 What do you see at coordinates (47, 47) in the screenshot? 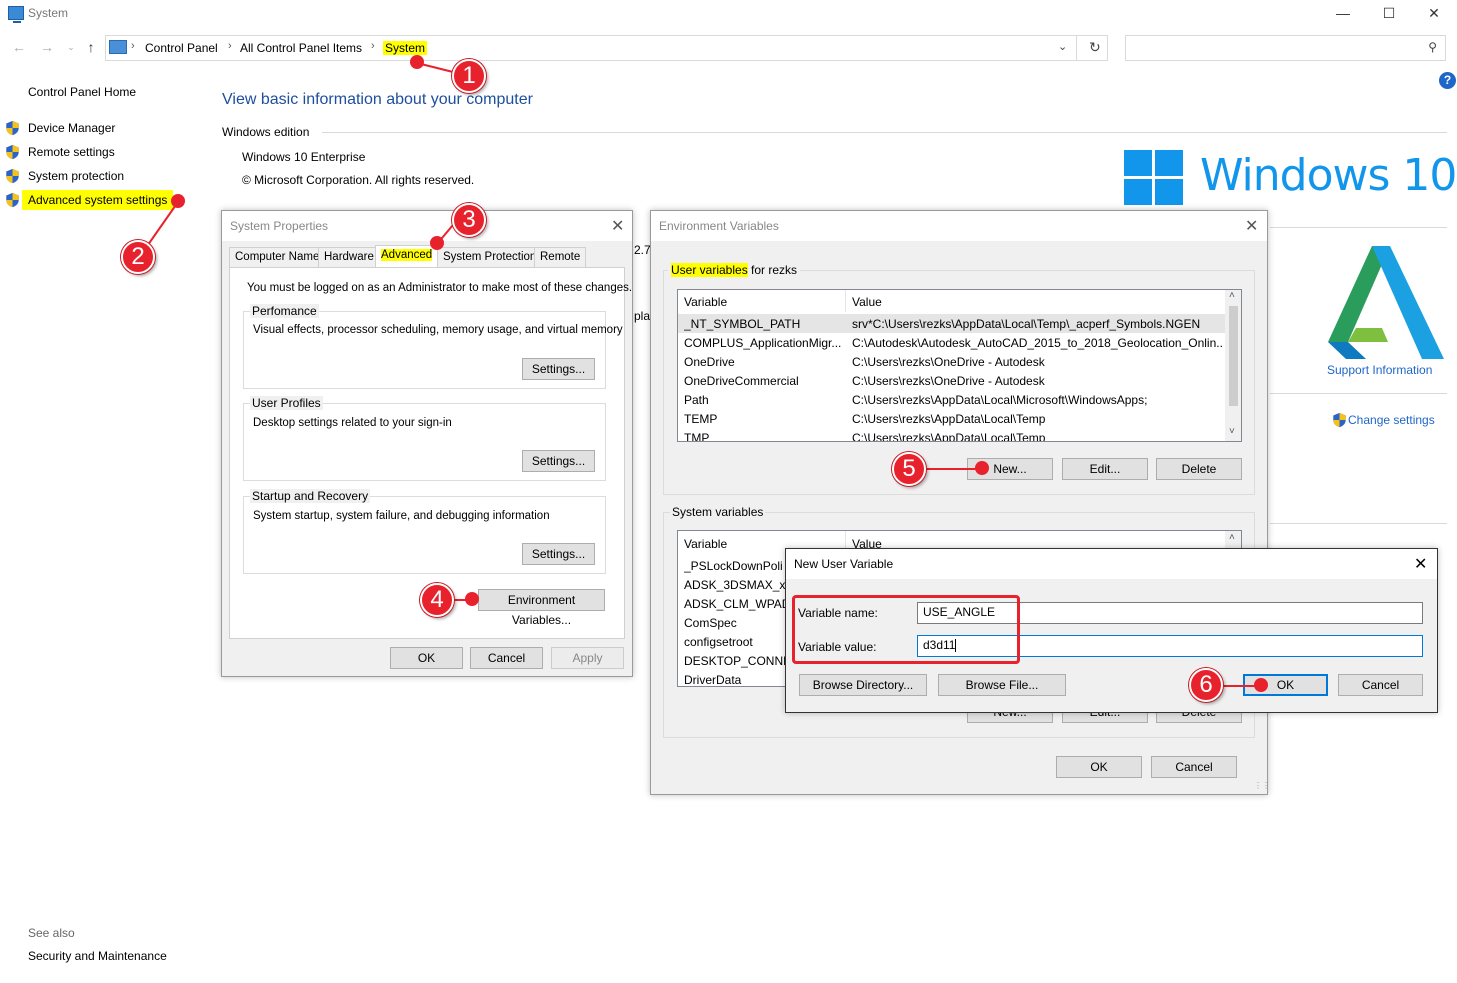
I see `forward-arrow-icon: →` at bounding box center [47, 47].